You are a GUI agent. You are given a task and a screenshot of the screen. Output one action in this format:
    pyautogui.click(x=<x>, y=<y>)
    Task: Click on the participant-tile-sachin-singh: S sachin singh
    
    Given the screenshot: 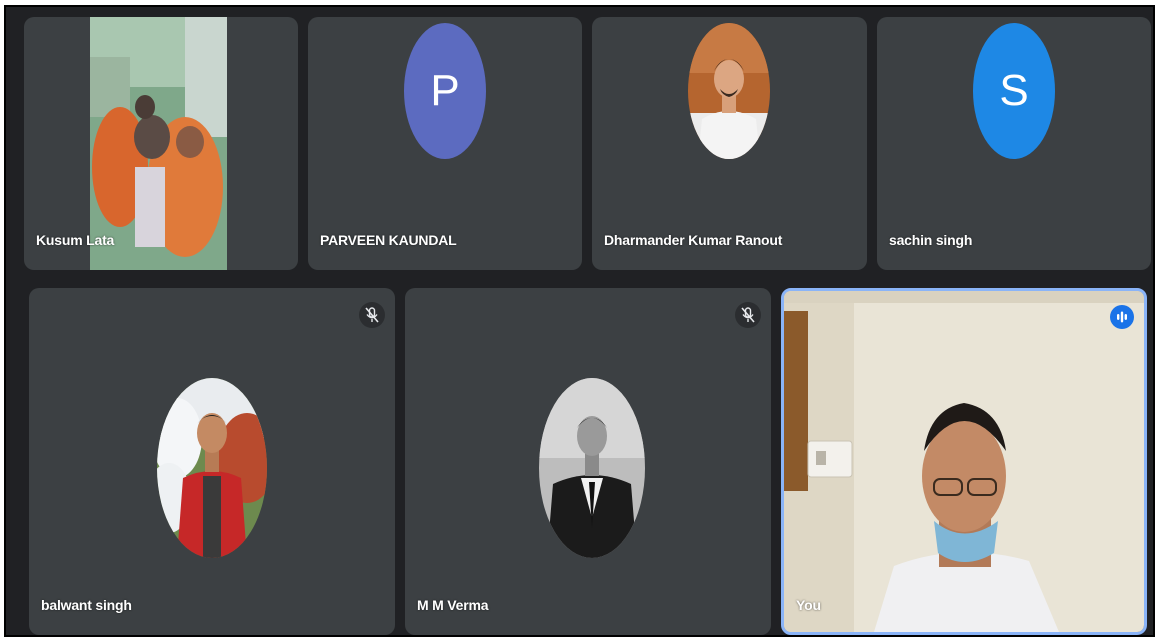 What is the action you would take?
    pyautogui.click(x=1014, y=143)
    